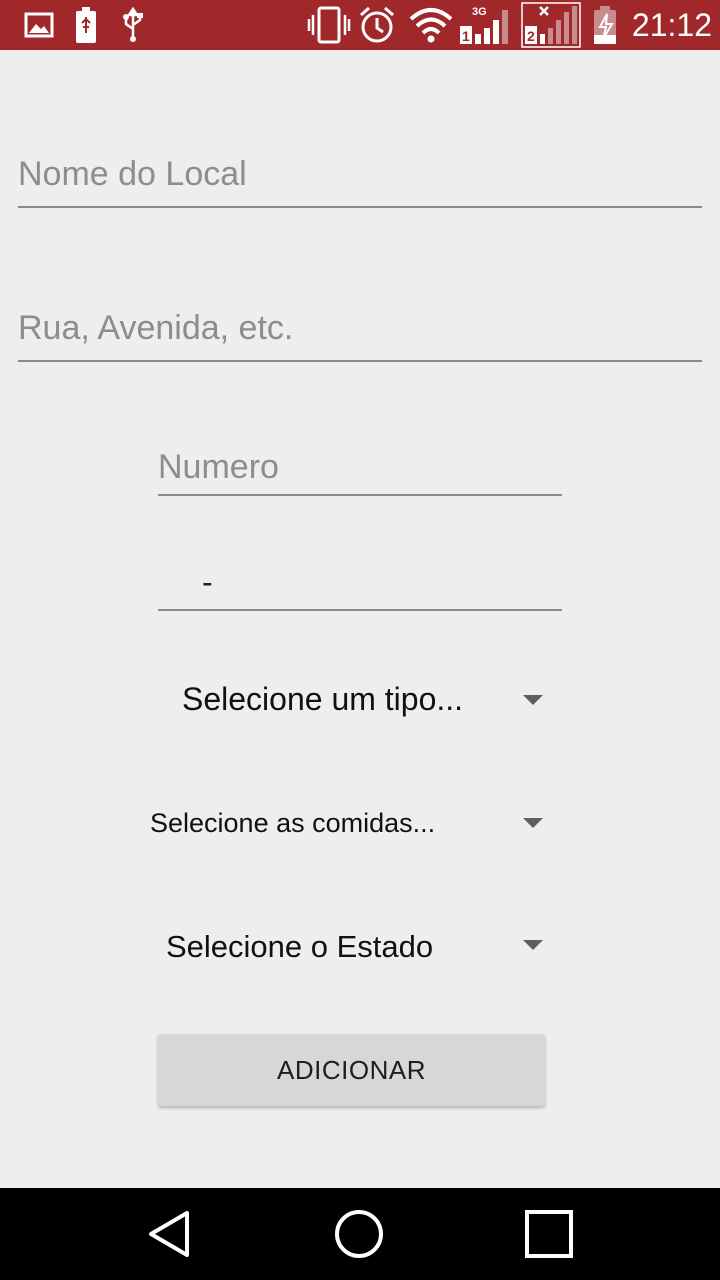 This screenshot has height=1280, width=720. Describe the element at coordinates (605, 25) in the screenshot. I see `battery-charging-icon` at that location.